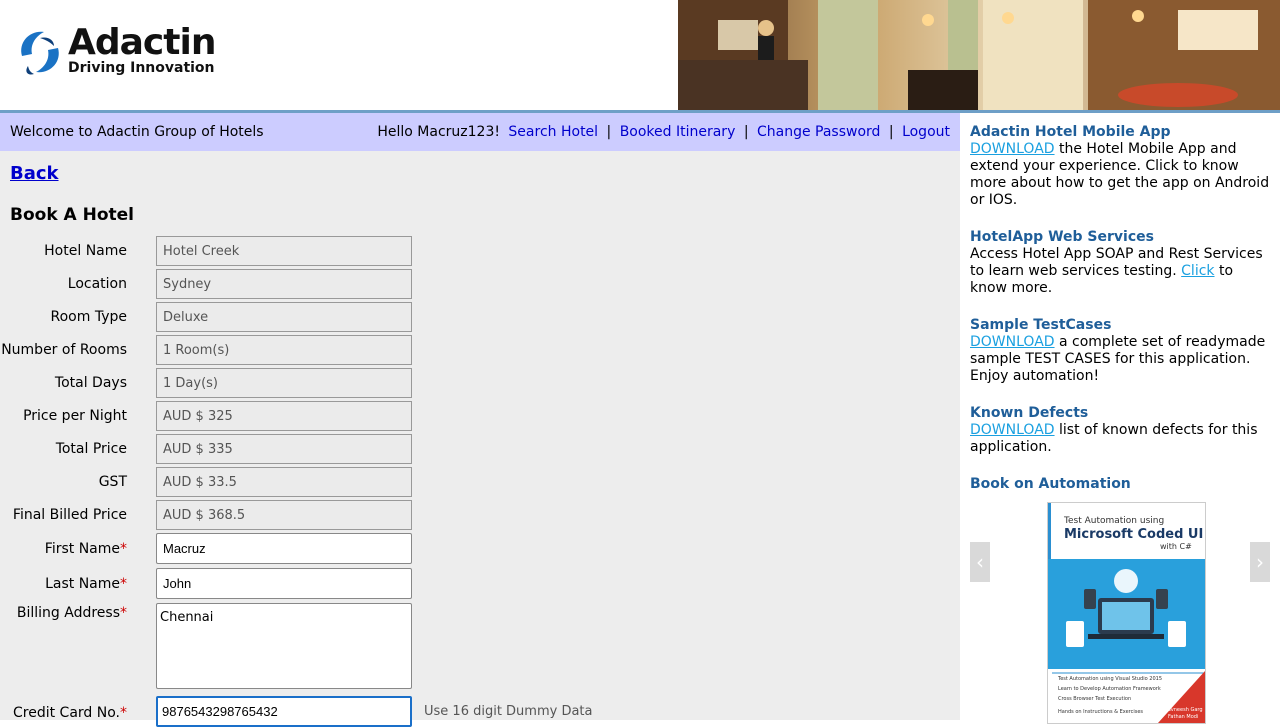  I want to click on cover-author-1: Navneesh Garg, so click(1183, 710).